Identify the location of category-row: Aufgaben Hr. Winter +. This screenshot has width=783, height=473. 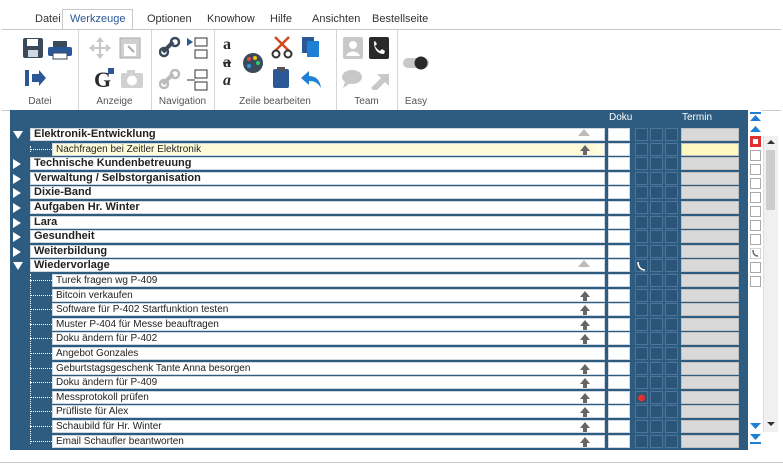
(379, 207).